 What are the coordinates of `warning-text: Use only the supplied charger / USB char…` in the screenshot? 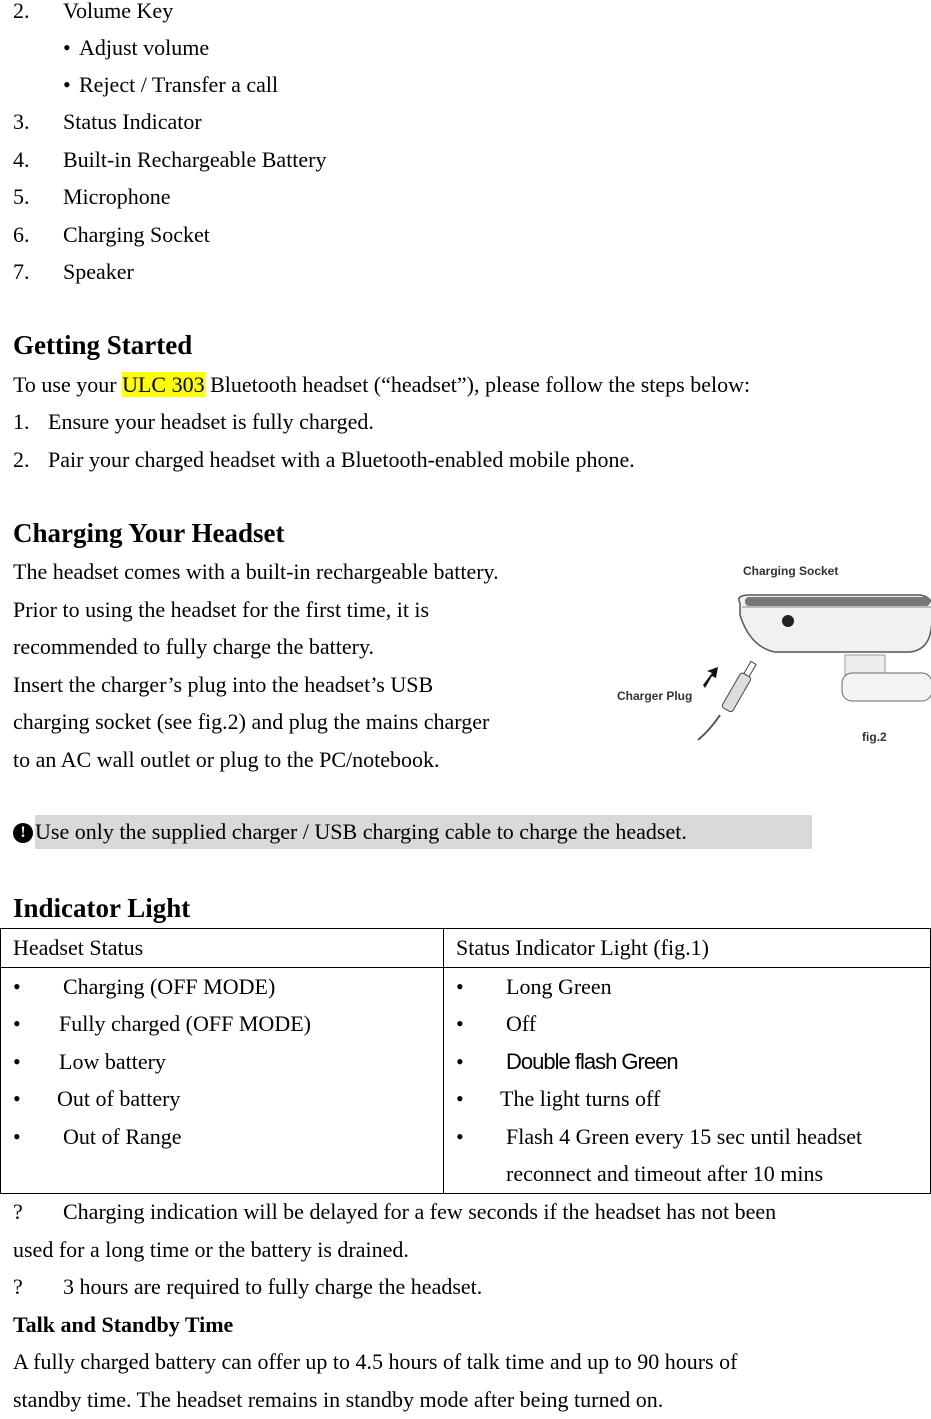 It's located at (423, 832).